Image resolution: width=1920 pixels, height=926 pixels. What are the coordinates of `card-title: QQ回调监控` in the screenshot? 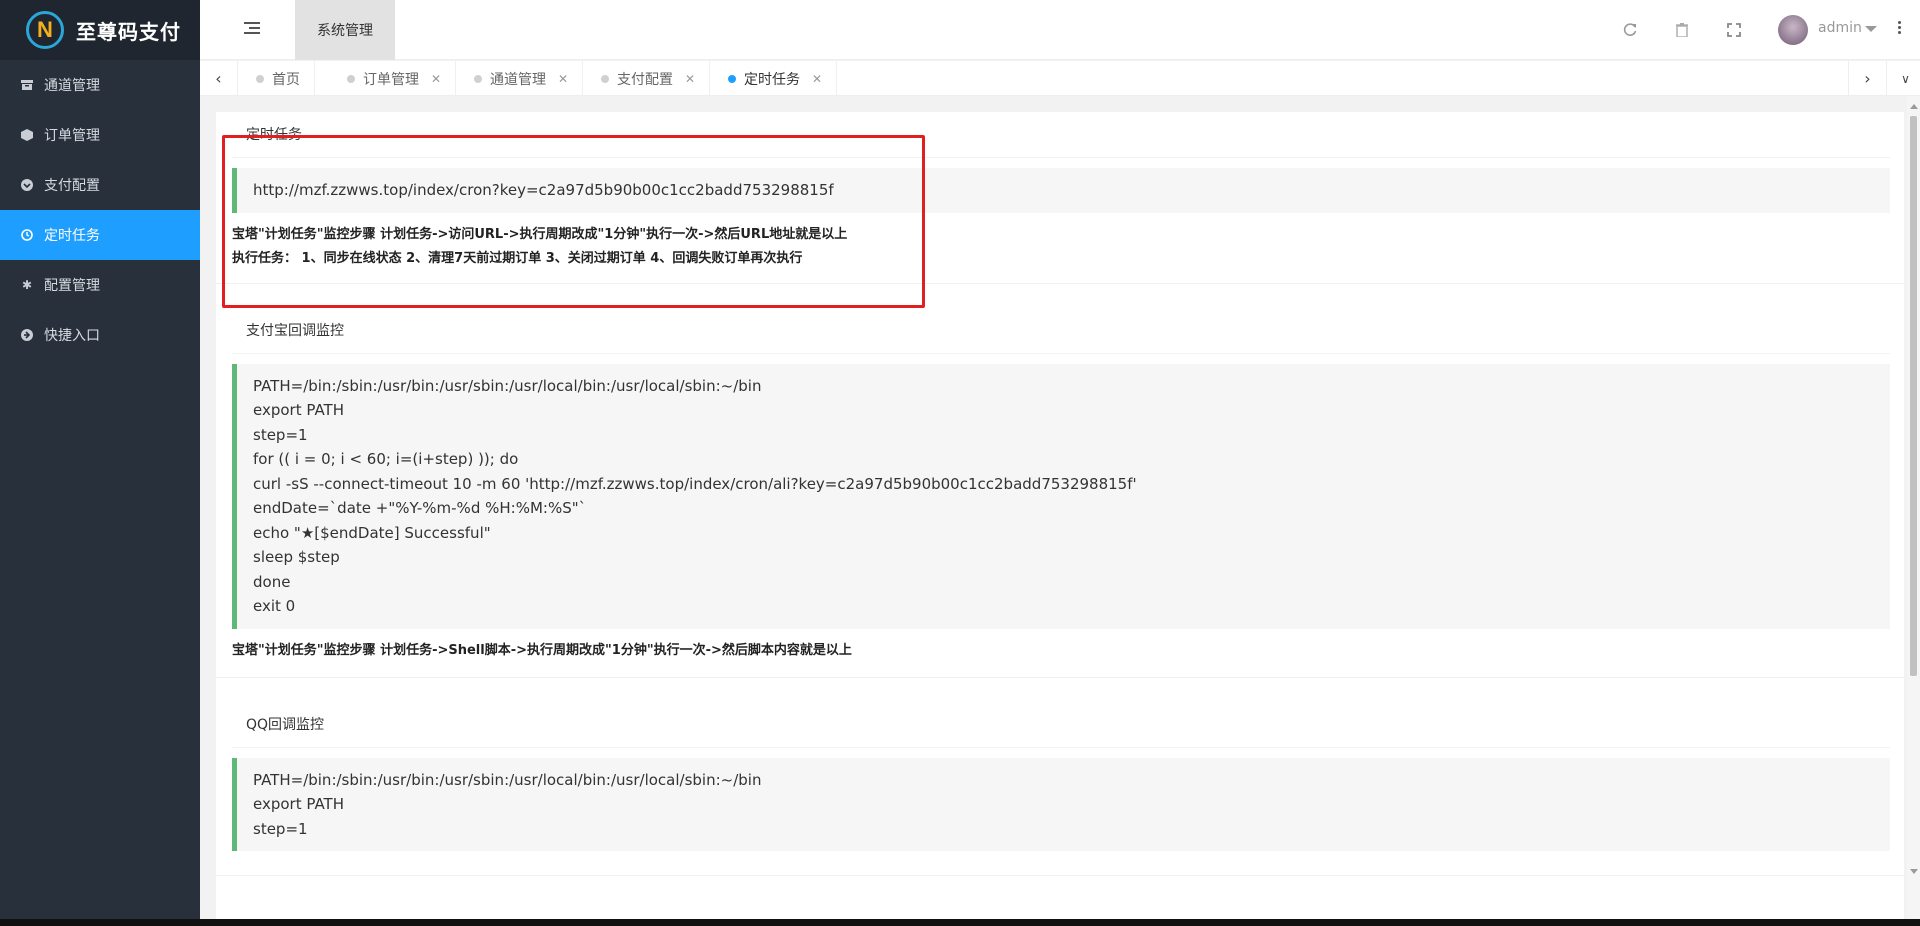 It's located at (1061, 725).